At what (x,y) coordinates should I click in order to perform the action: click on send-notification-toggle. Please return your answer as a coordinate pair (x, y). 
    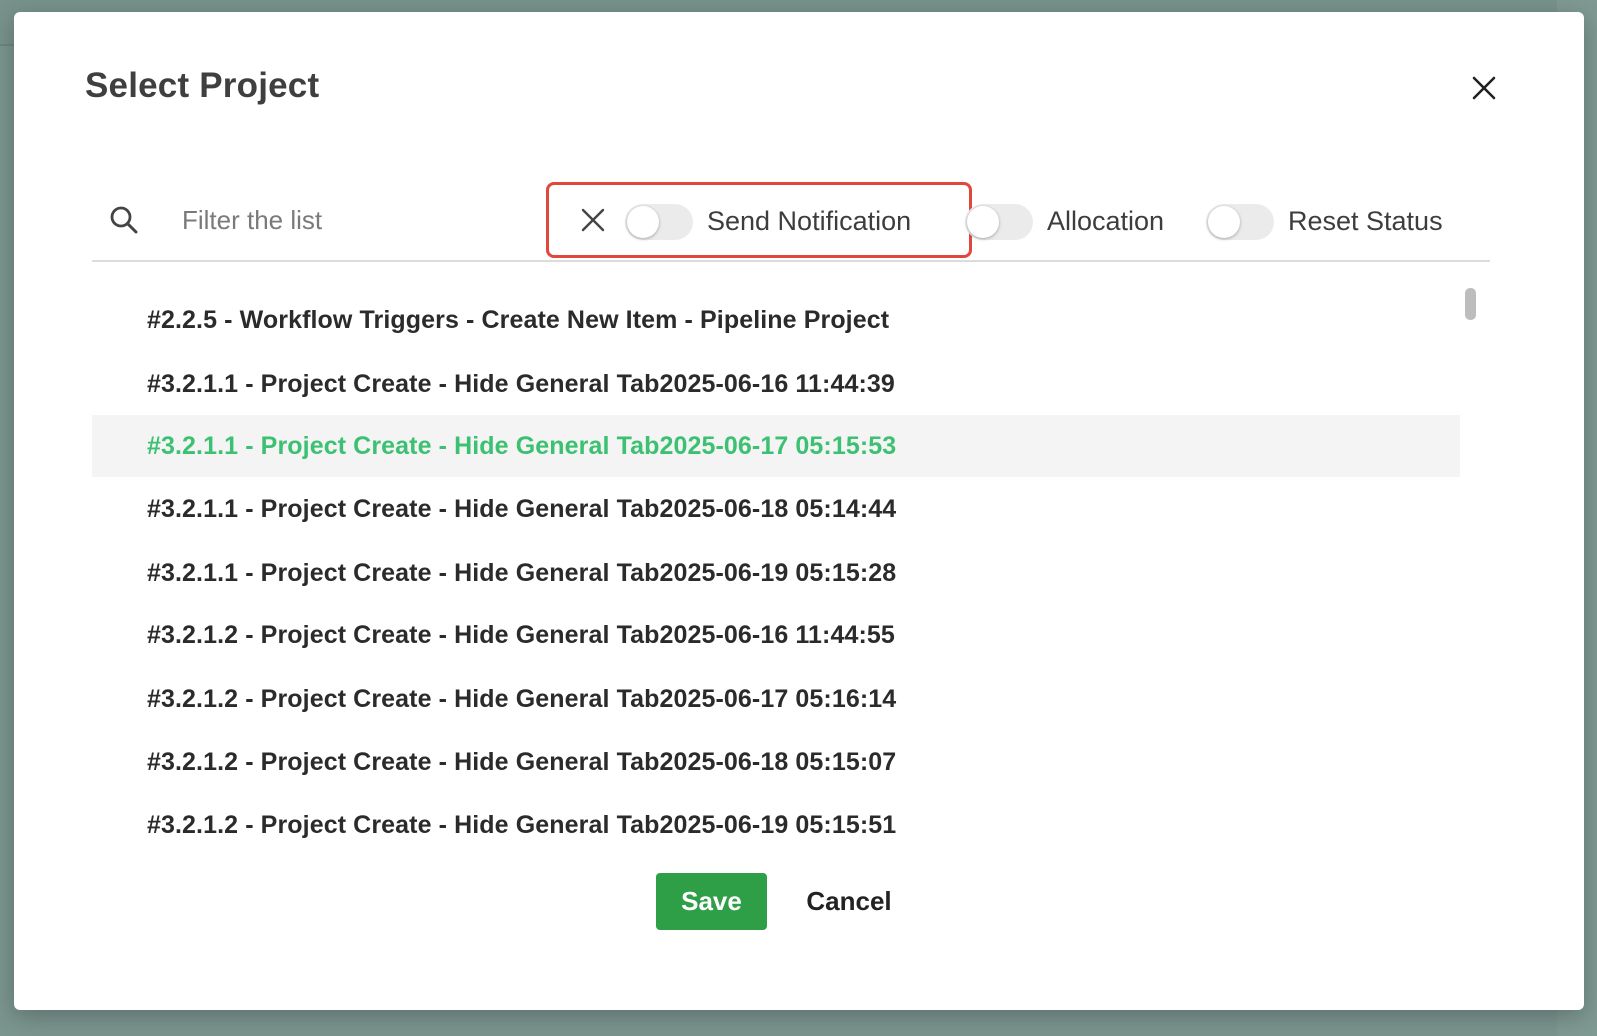
    Looking at the image, I should click on (659, 222).